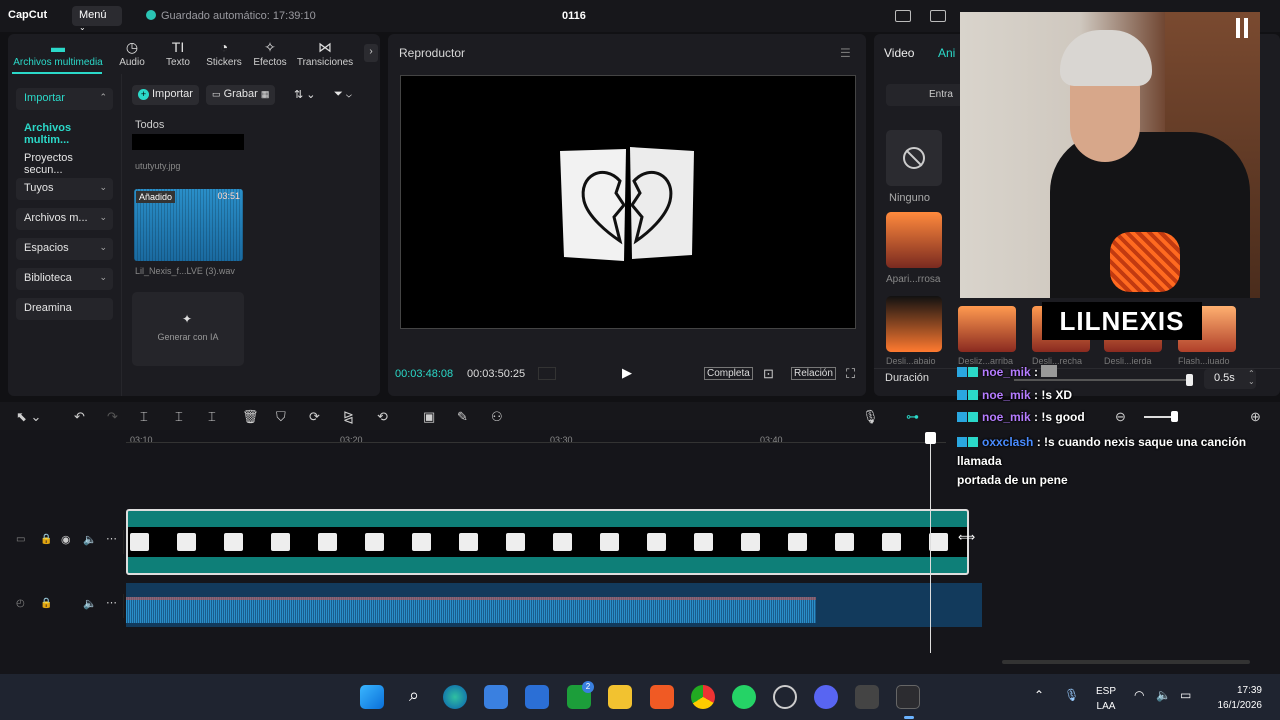  I want to click on record-button: ▭ Grabar ▦, so click(241, 95).